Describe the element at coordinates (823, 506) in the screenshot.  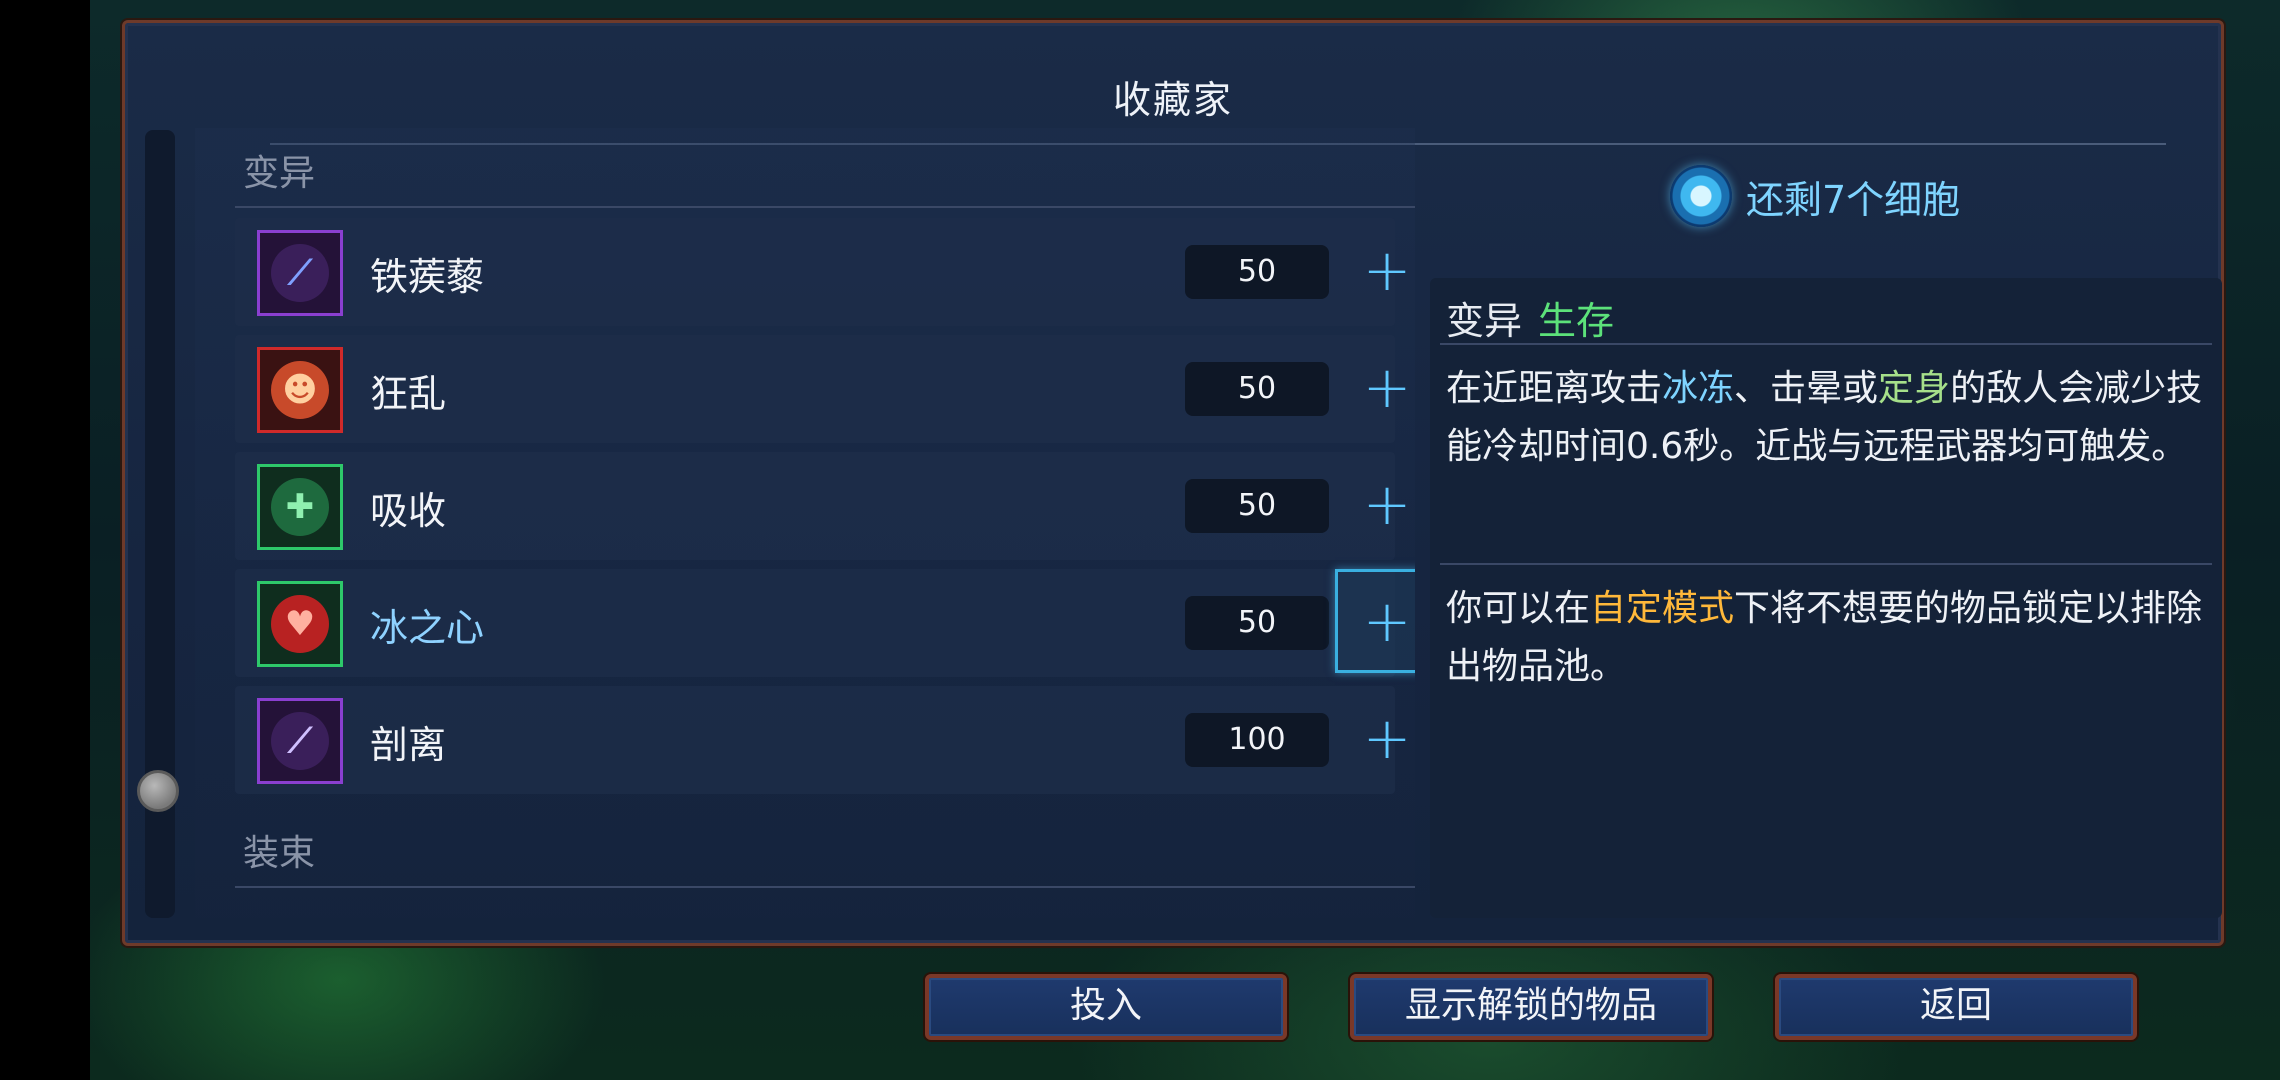
I see `list-item: ✚ 吸收 50 +` at that location.